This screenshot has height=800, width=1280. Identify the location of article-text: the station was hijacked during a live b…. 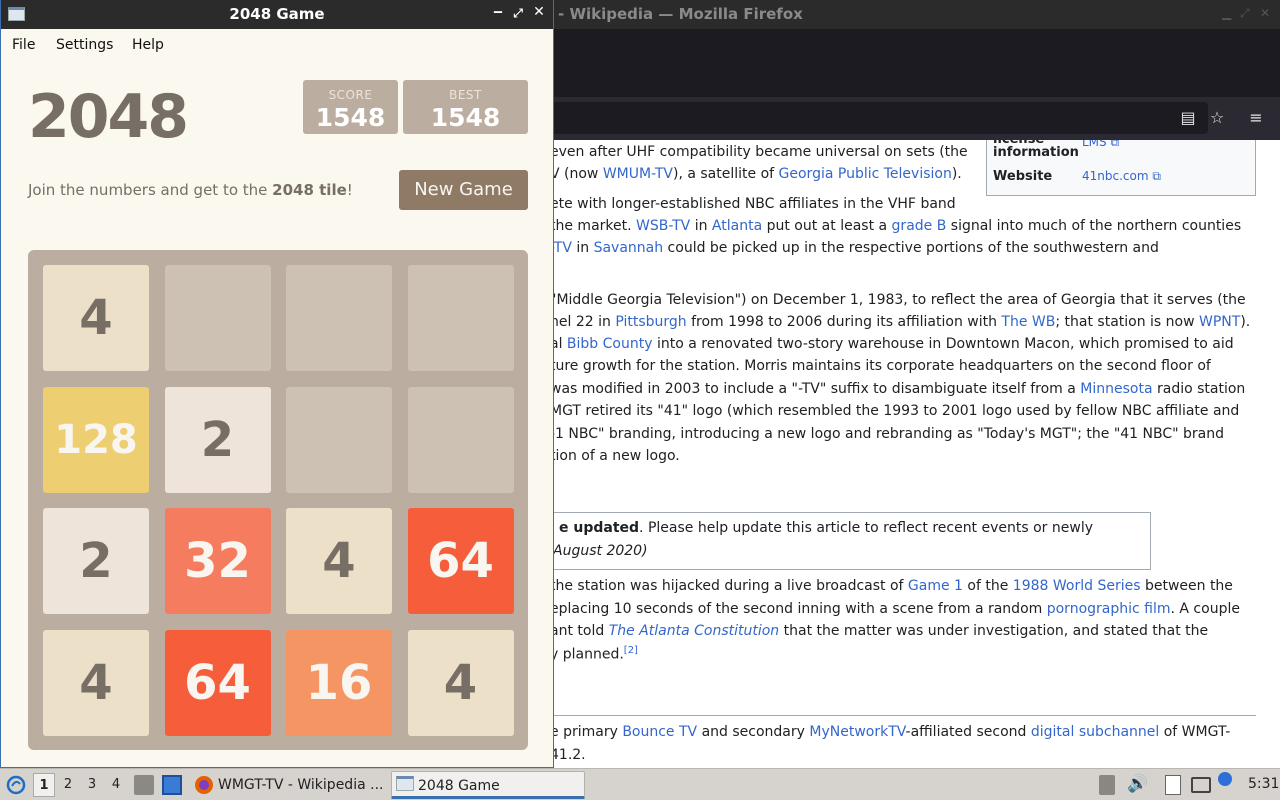
(731, 586).